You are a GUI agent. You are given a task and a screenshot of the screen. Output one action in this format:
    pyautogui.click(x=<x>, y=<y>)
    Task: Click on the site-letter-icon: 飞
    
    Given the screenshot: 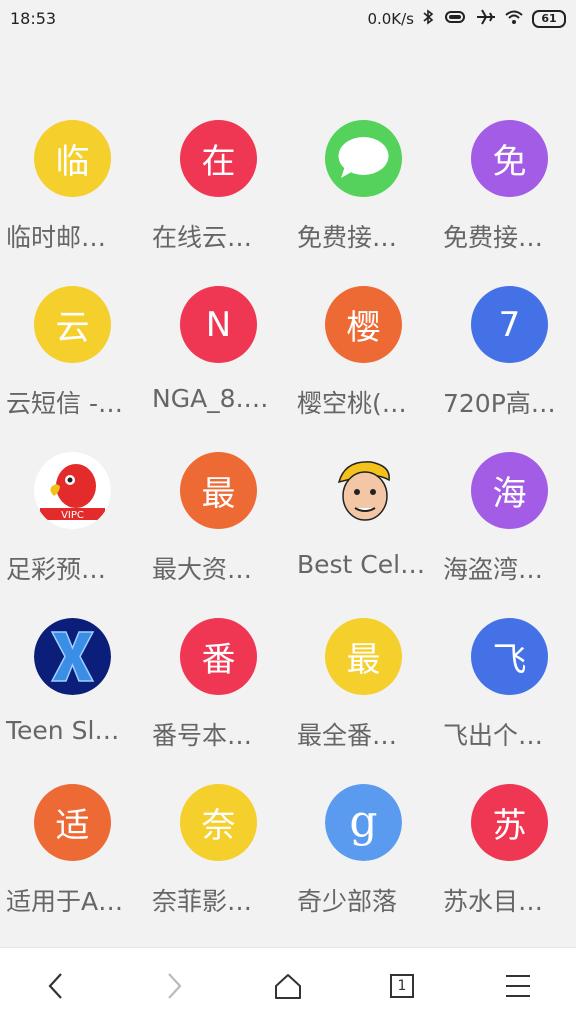 What is the action you would take?
    pyautogui.click(x=509, y=656)
    